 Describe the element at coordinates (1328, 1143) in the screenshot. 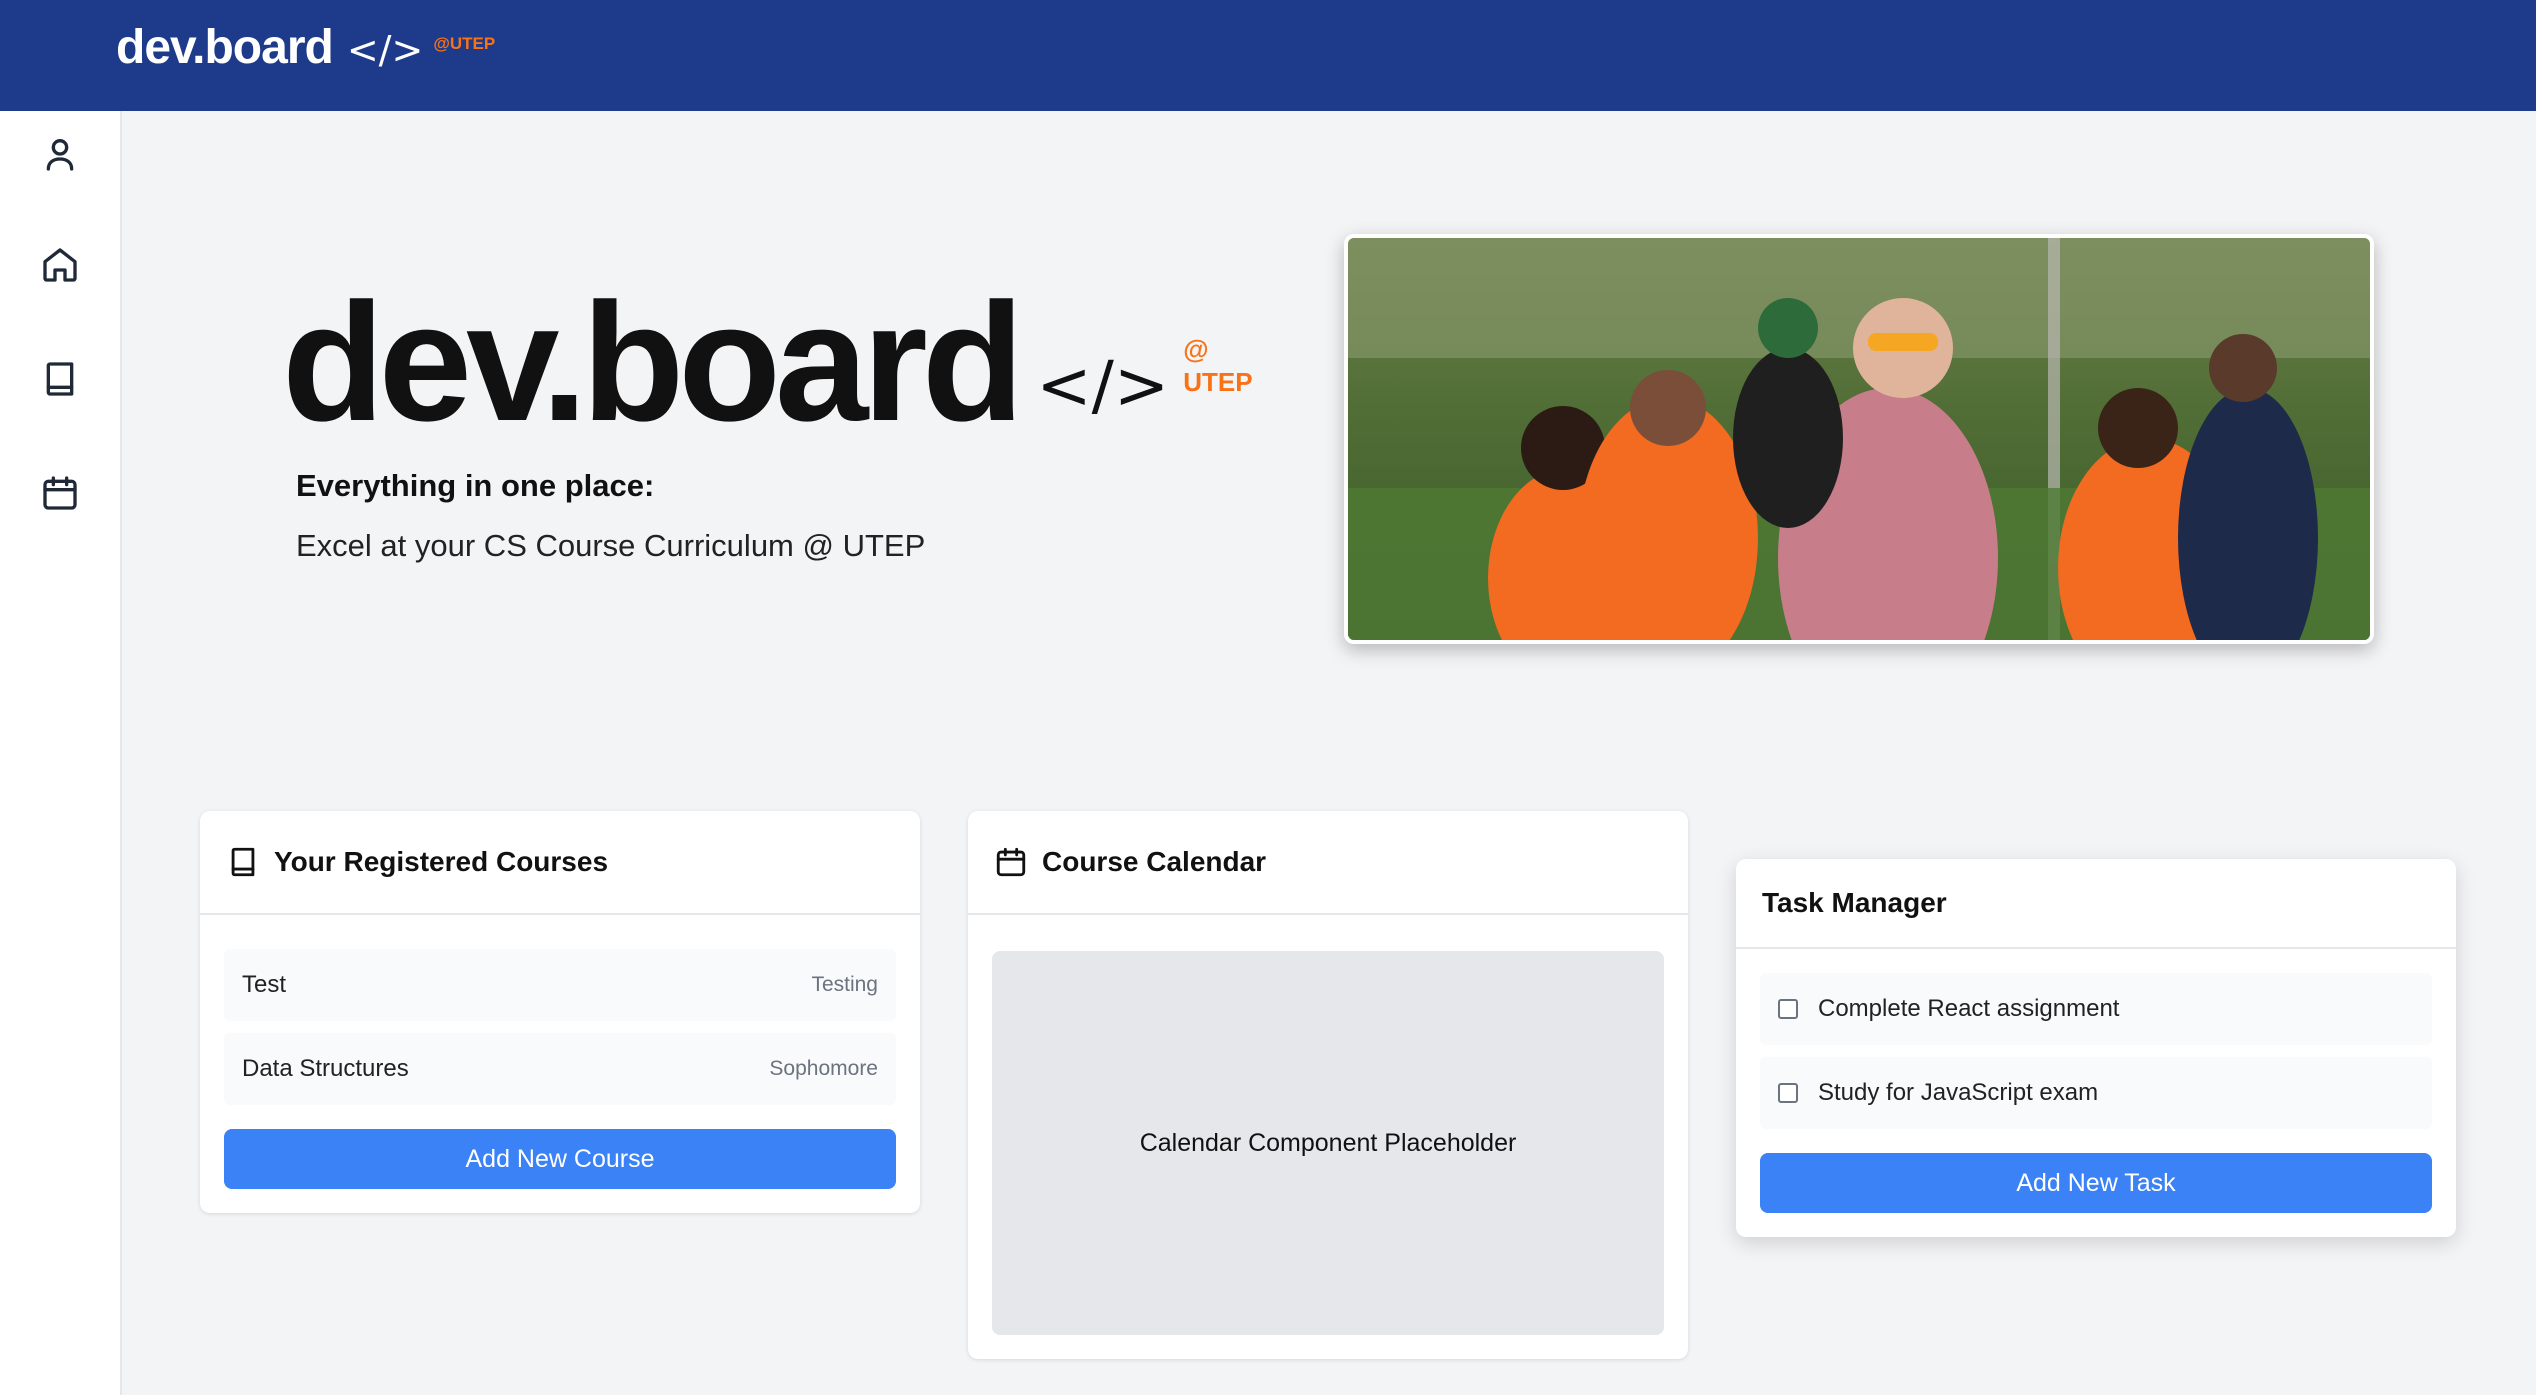

I see `calendar-placeholder: Calendar Component Placeholder` at that location.